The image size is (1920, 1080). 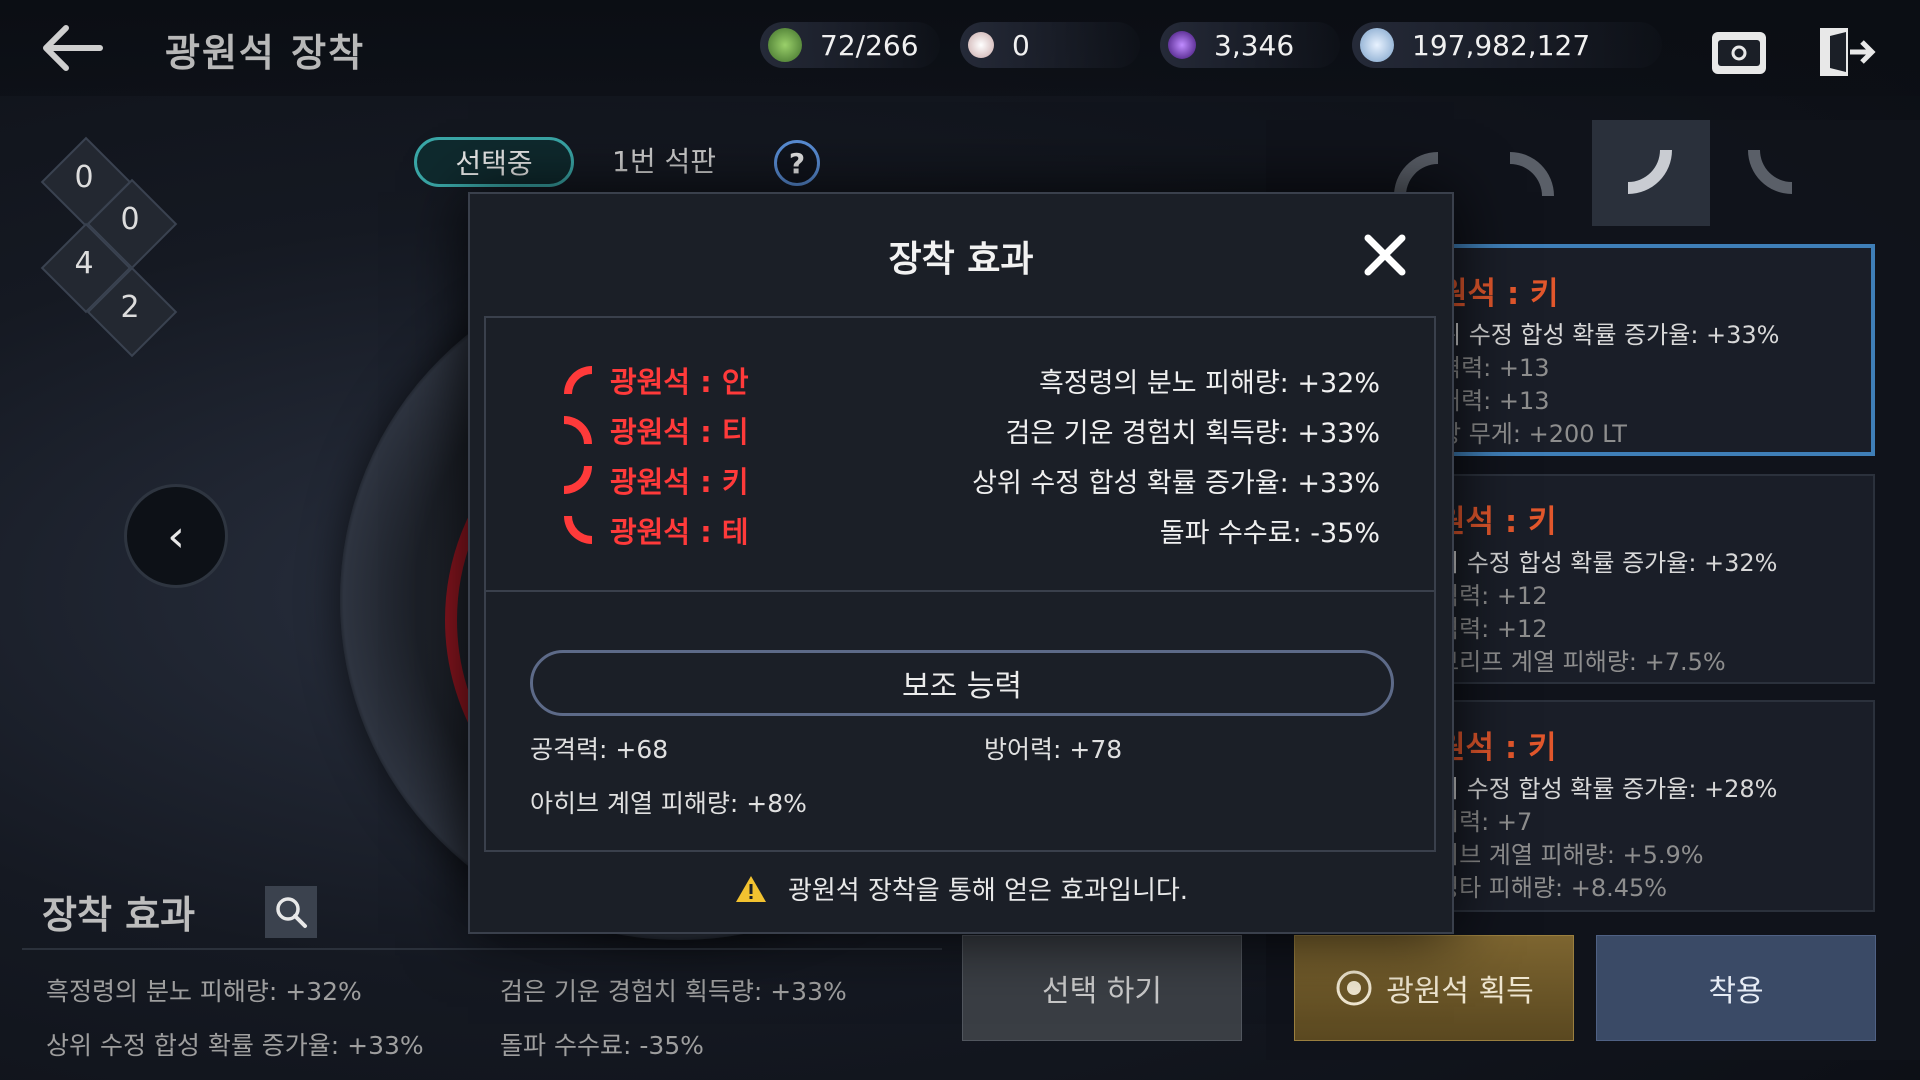 I want to click on stone-name: 광원석 : 티, so click(x=679, y=432).